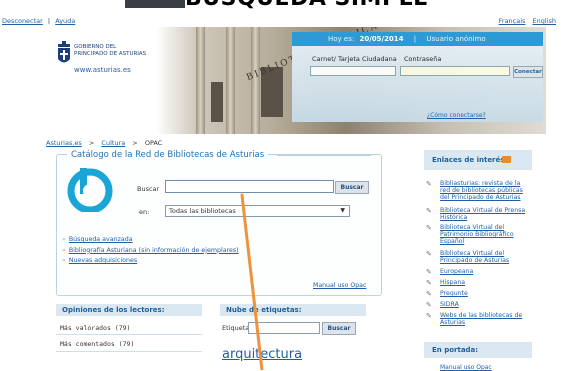  What do you see at coordinates (155, 4) in the screenshot?
I see `slide-dark-strip` at bounding box center [155, 4].